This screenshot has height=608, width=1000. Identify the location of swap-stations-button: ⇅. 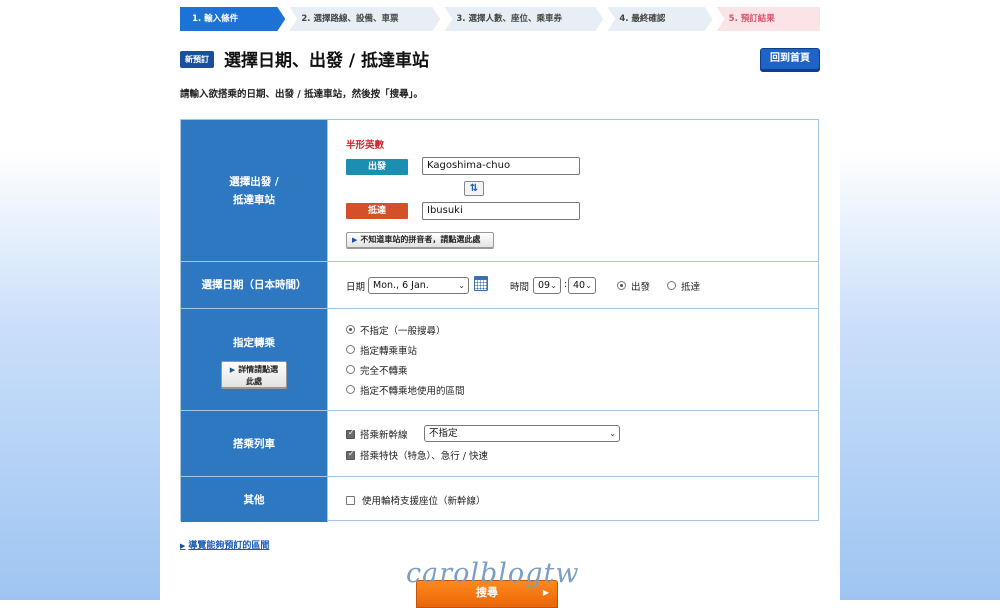
(474, 188).